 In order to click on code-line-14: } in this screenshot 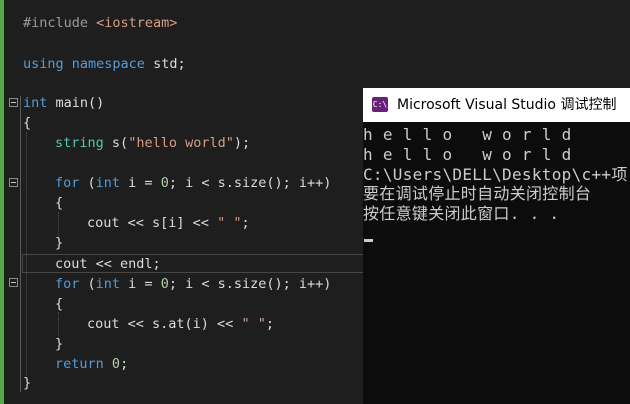, I will do `click(59, 344)`.